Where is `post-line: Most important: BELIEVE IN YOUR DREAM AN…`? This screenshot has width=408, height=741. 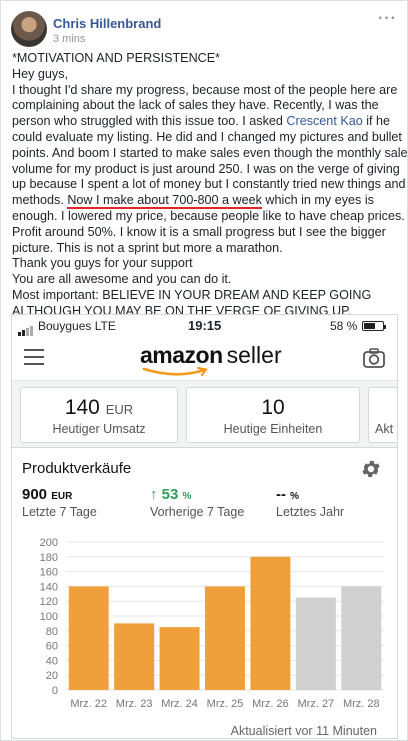 post-line: Most important: BELIEVE IN YOUR DREAM AN… is located at coordinates (192, 294).